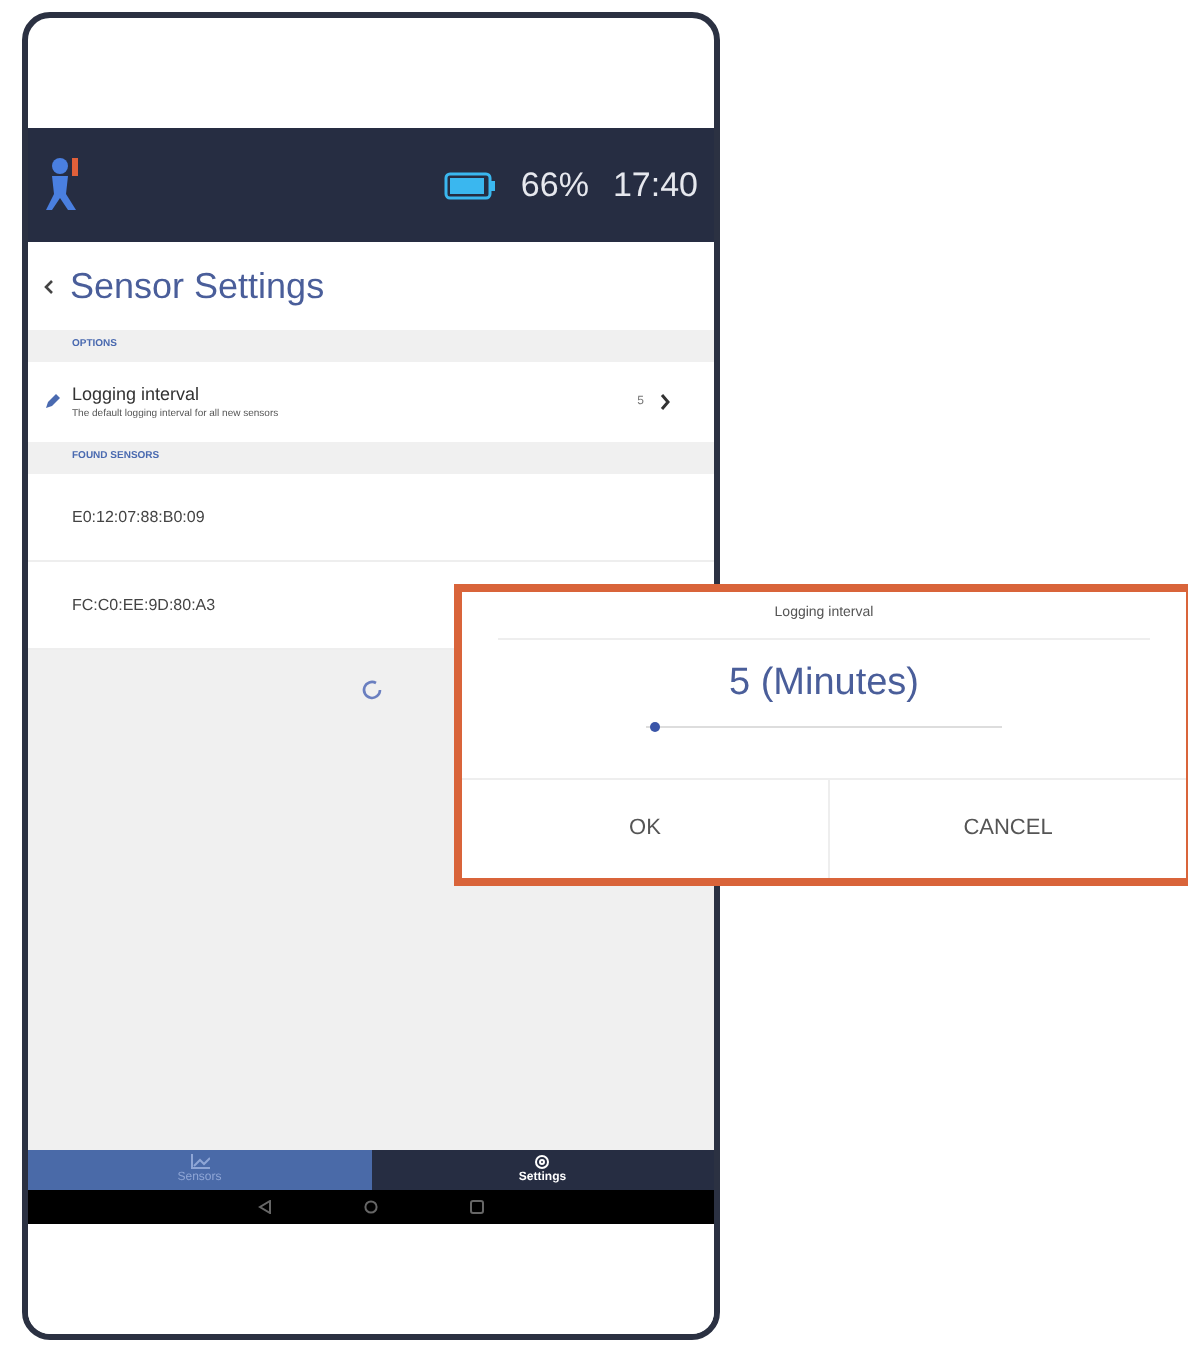  I want to click on chart-icon, so click(199, 1161).